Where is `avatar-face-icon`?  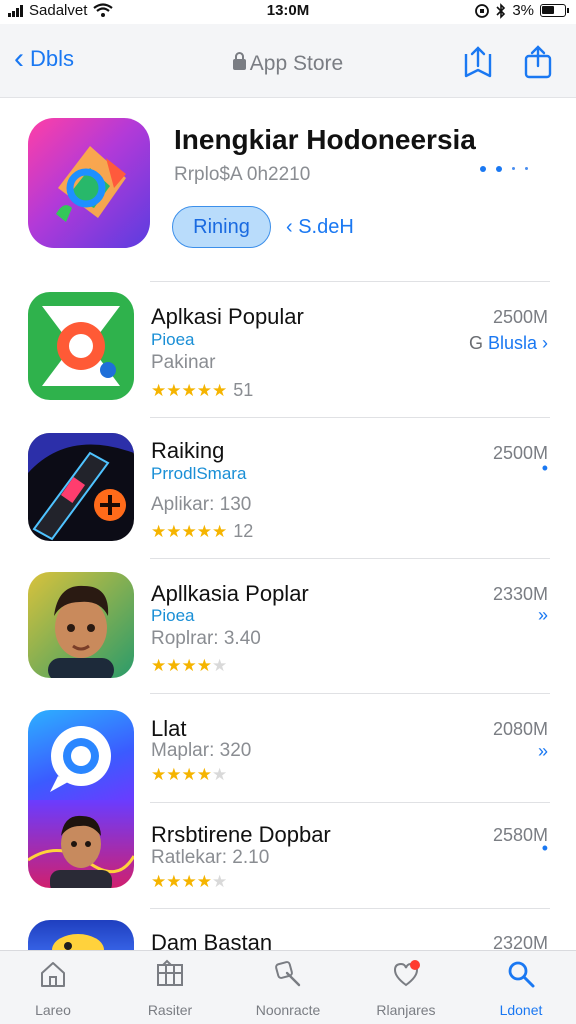 avatar-face-icon is located at coordinates (81, 631).